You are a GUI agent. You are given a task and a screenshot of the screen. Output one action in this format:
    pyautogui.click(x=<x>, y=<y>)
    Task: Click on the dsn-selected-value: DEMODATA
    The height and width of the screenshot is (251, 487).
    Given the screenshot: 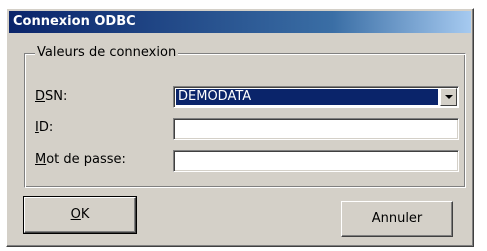 What is the action you would take?
    pyautogui.click(x=307, y=97)
    